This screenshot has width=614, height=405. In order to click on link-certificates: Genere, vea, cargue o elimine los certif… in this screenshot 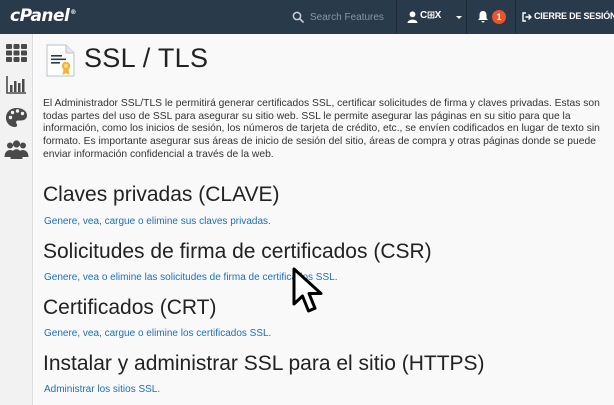, I will do `click(157, 333)`.